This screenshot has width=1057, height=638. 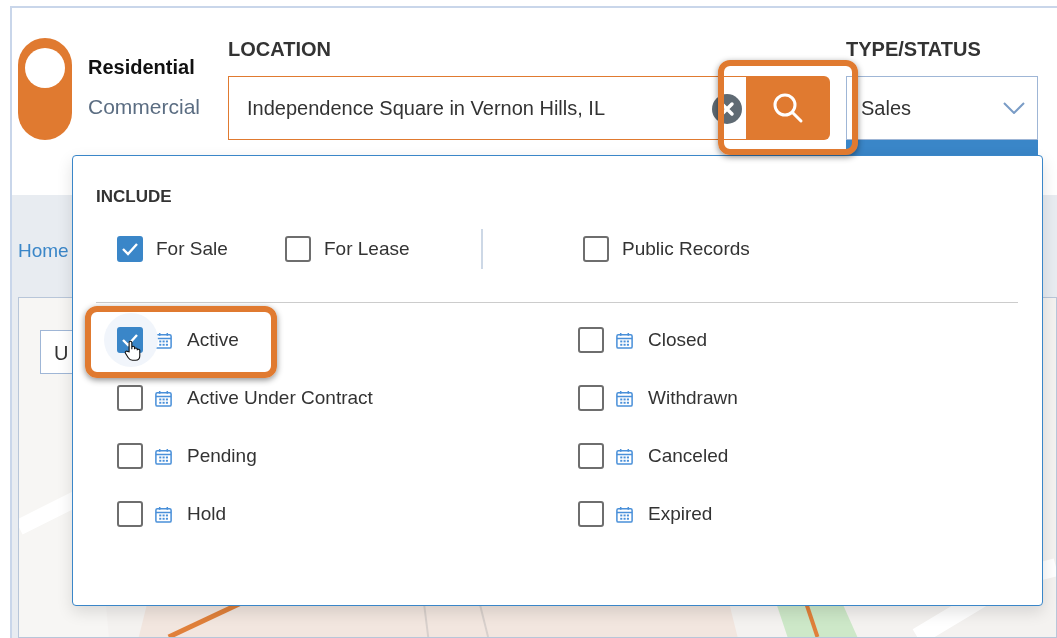 I want to click on clear-icon, so click(x=727, y=109).